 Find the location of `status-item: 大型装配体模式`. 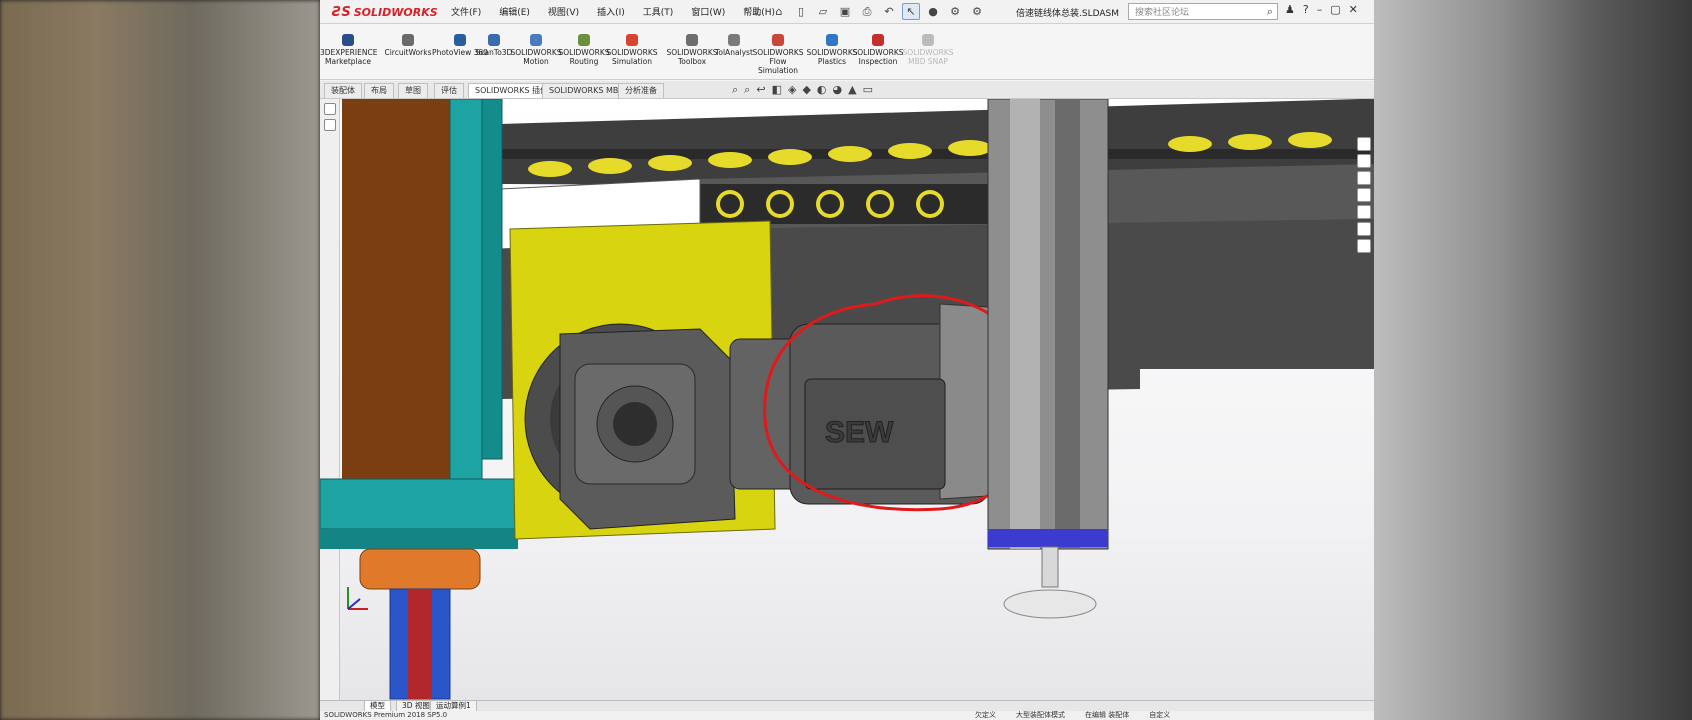

status-item: 大型装配体模式 is located at coordinates (1040, 715).